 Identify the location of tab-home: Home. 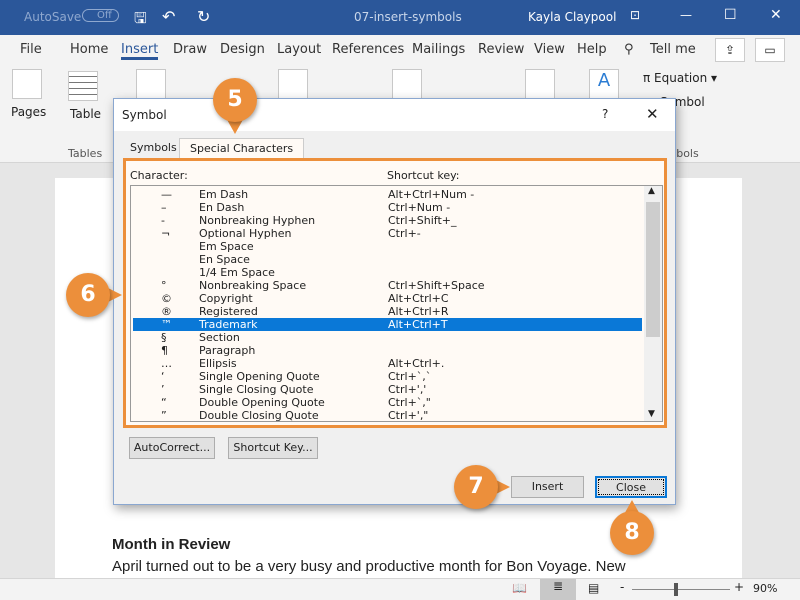
(89, 49).